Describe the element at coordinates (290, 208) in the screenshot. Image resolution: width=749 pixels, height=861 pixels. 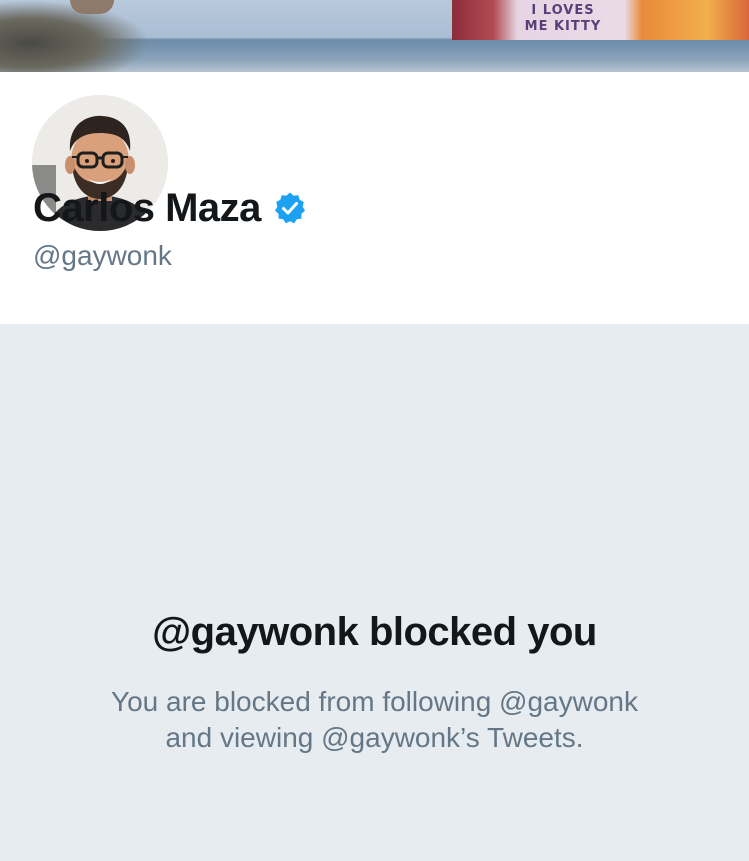
I see `verified-badge-icon` at that location.